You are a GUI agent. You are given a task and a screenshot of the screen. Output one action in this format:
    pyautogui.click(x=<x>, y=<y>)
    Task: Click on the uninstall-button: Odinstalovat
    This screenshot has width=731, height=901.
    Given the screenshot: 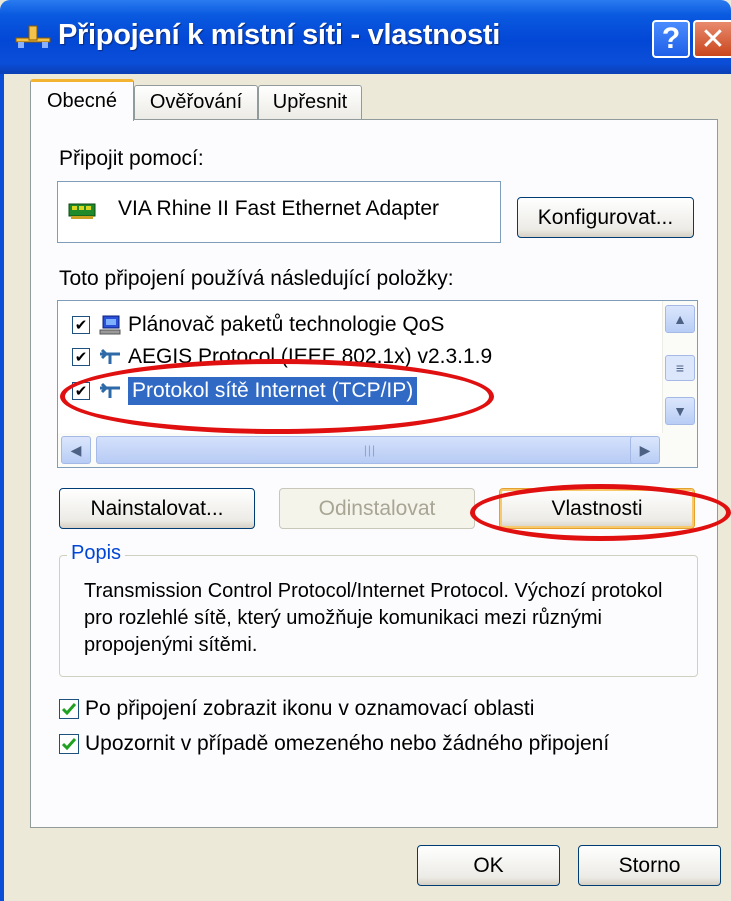 What is the action you would take?
    pyautogui.click(x=377, y=508)
    